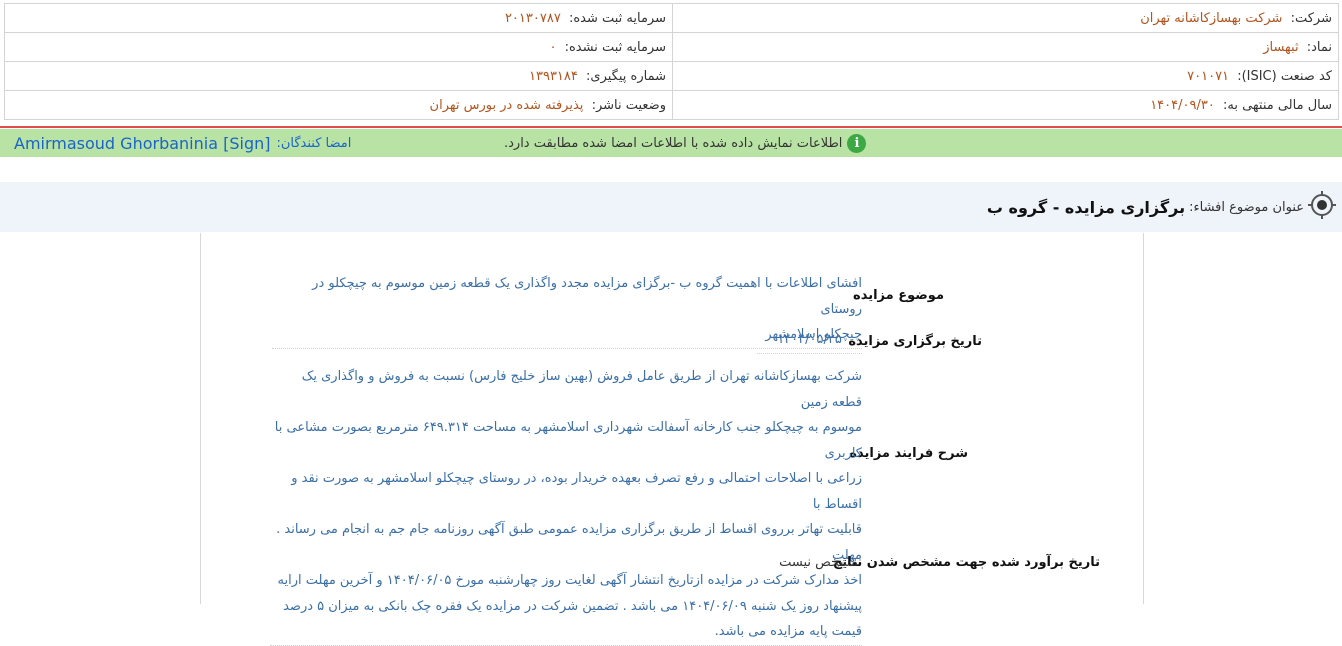 This screenshot has height=646, width=1342. I want to click on publisher-status-label: وضعیت ناشر:, so click(628, 105).